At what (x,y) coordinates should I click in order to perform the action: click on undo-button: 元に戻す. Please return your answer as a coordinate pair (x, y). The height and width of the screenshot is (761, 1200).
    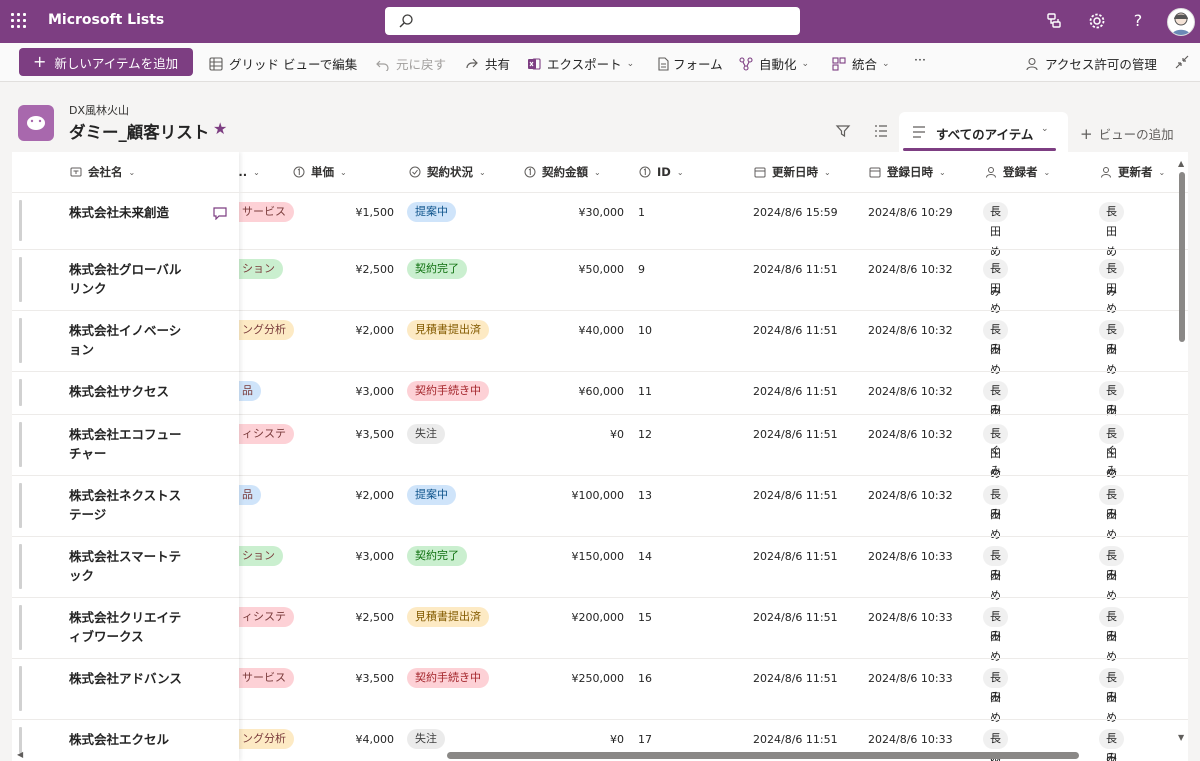
    Looking at the image, I should click on (411, 63).